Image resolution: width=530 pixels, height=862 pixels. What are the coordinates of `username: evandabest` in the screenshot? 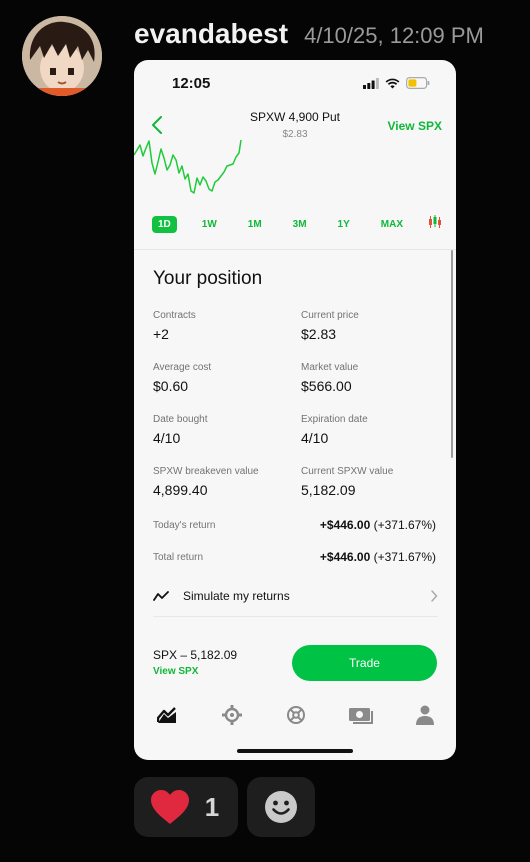 It's located at (211, 34).